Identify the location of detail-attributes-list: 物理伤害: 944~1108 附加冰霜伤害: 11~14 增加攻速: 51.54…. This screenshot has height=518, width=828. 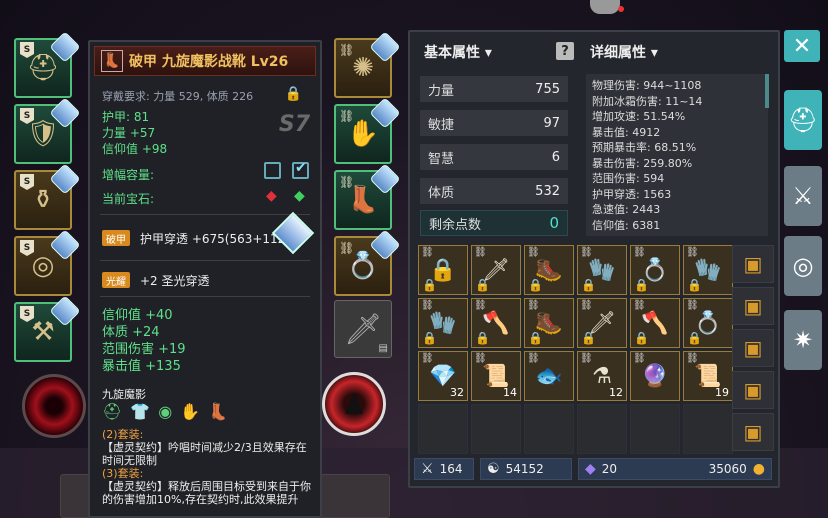
(677, 155).